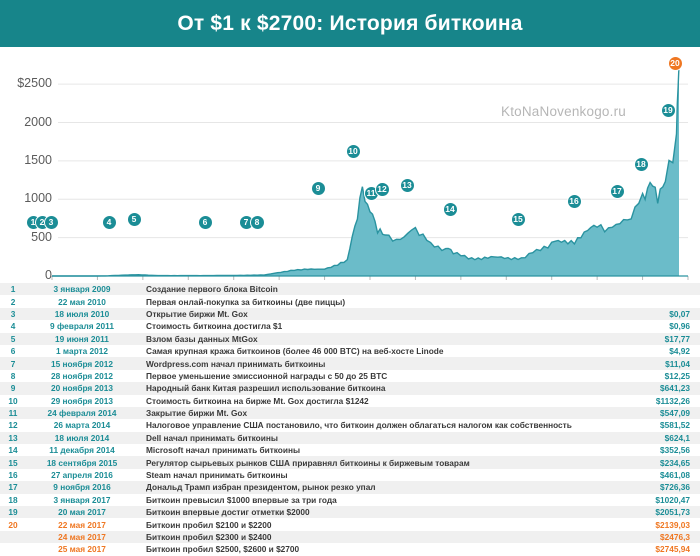 The height and width of the screenshot is (556, 700). Describe the element at coordinates (13, 450) in the screenshot. I see `row-number: 14` at that location.